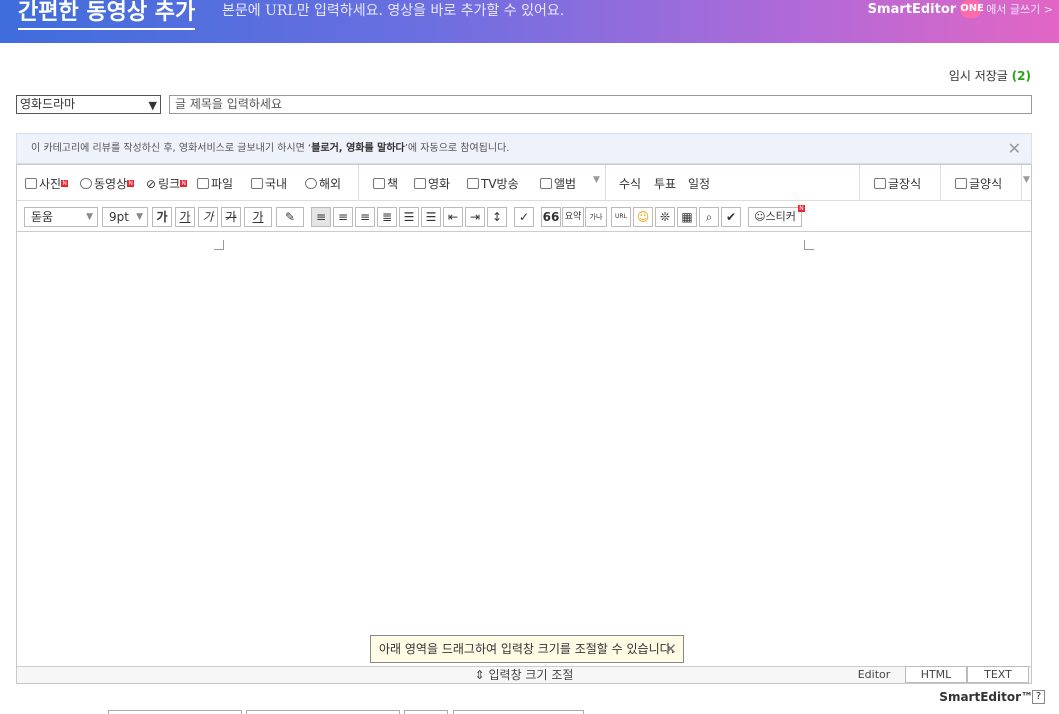 This screenshot has width=1059, height=714. What do you see at coordinates (960, 9) in the screenshot?
I see `smarteditor-one-link: SmartEditor ONE 에서 글쓰기 >` at bounding box center [960, 9].